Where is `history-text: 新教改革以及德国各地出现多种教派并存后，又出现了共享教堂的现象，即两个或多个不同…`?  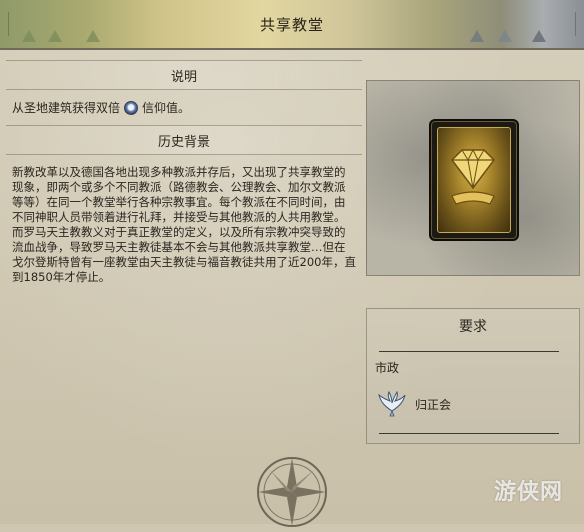 history-text: 新教改革以及德国各地出现多种教派并存后，又出现了共享教堂的现象，即两个或多个不同… is located at coordinates (184, 224).